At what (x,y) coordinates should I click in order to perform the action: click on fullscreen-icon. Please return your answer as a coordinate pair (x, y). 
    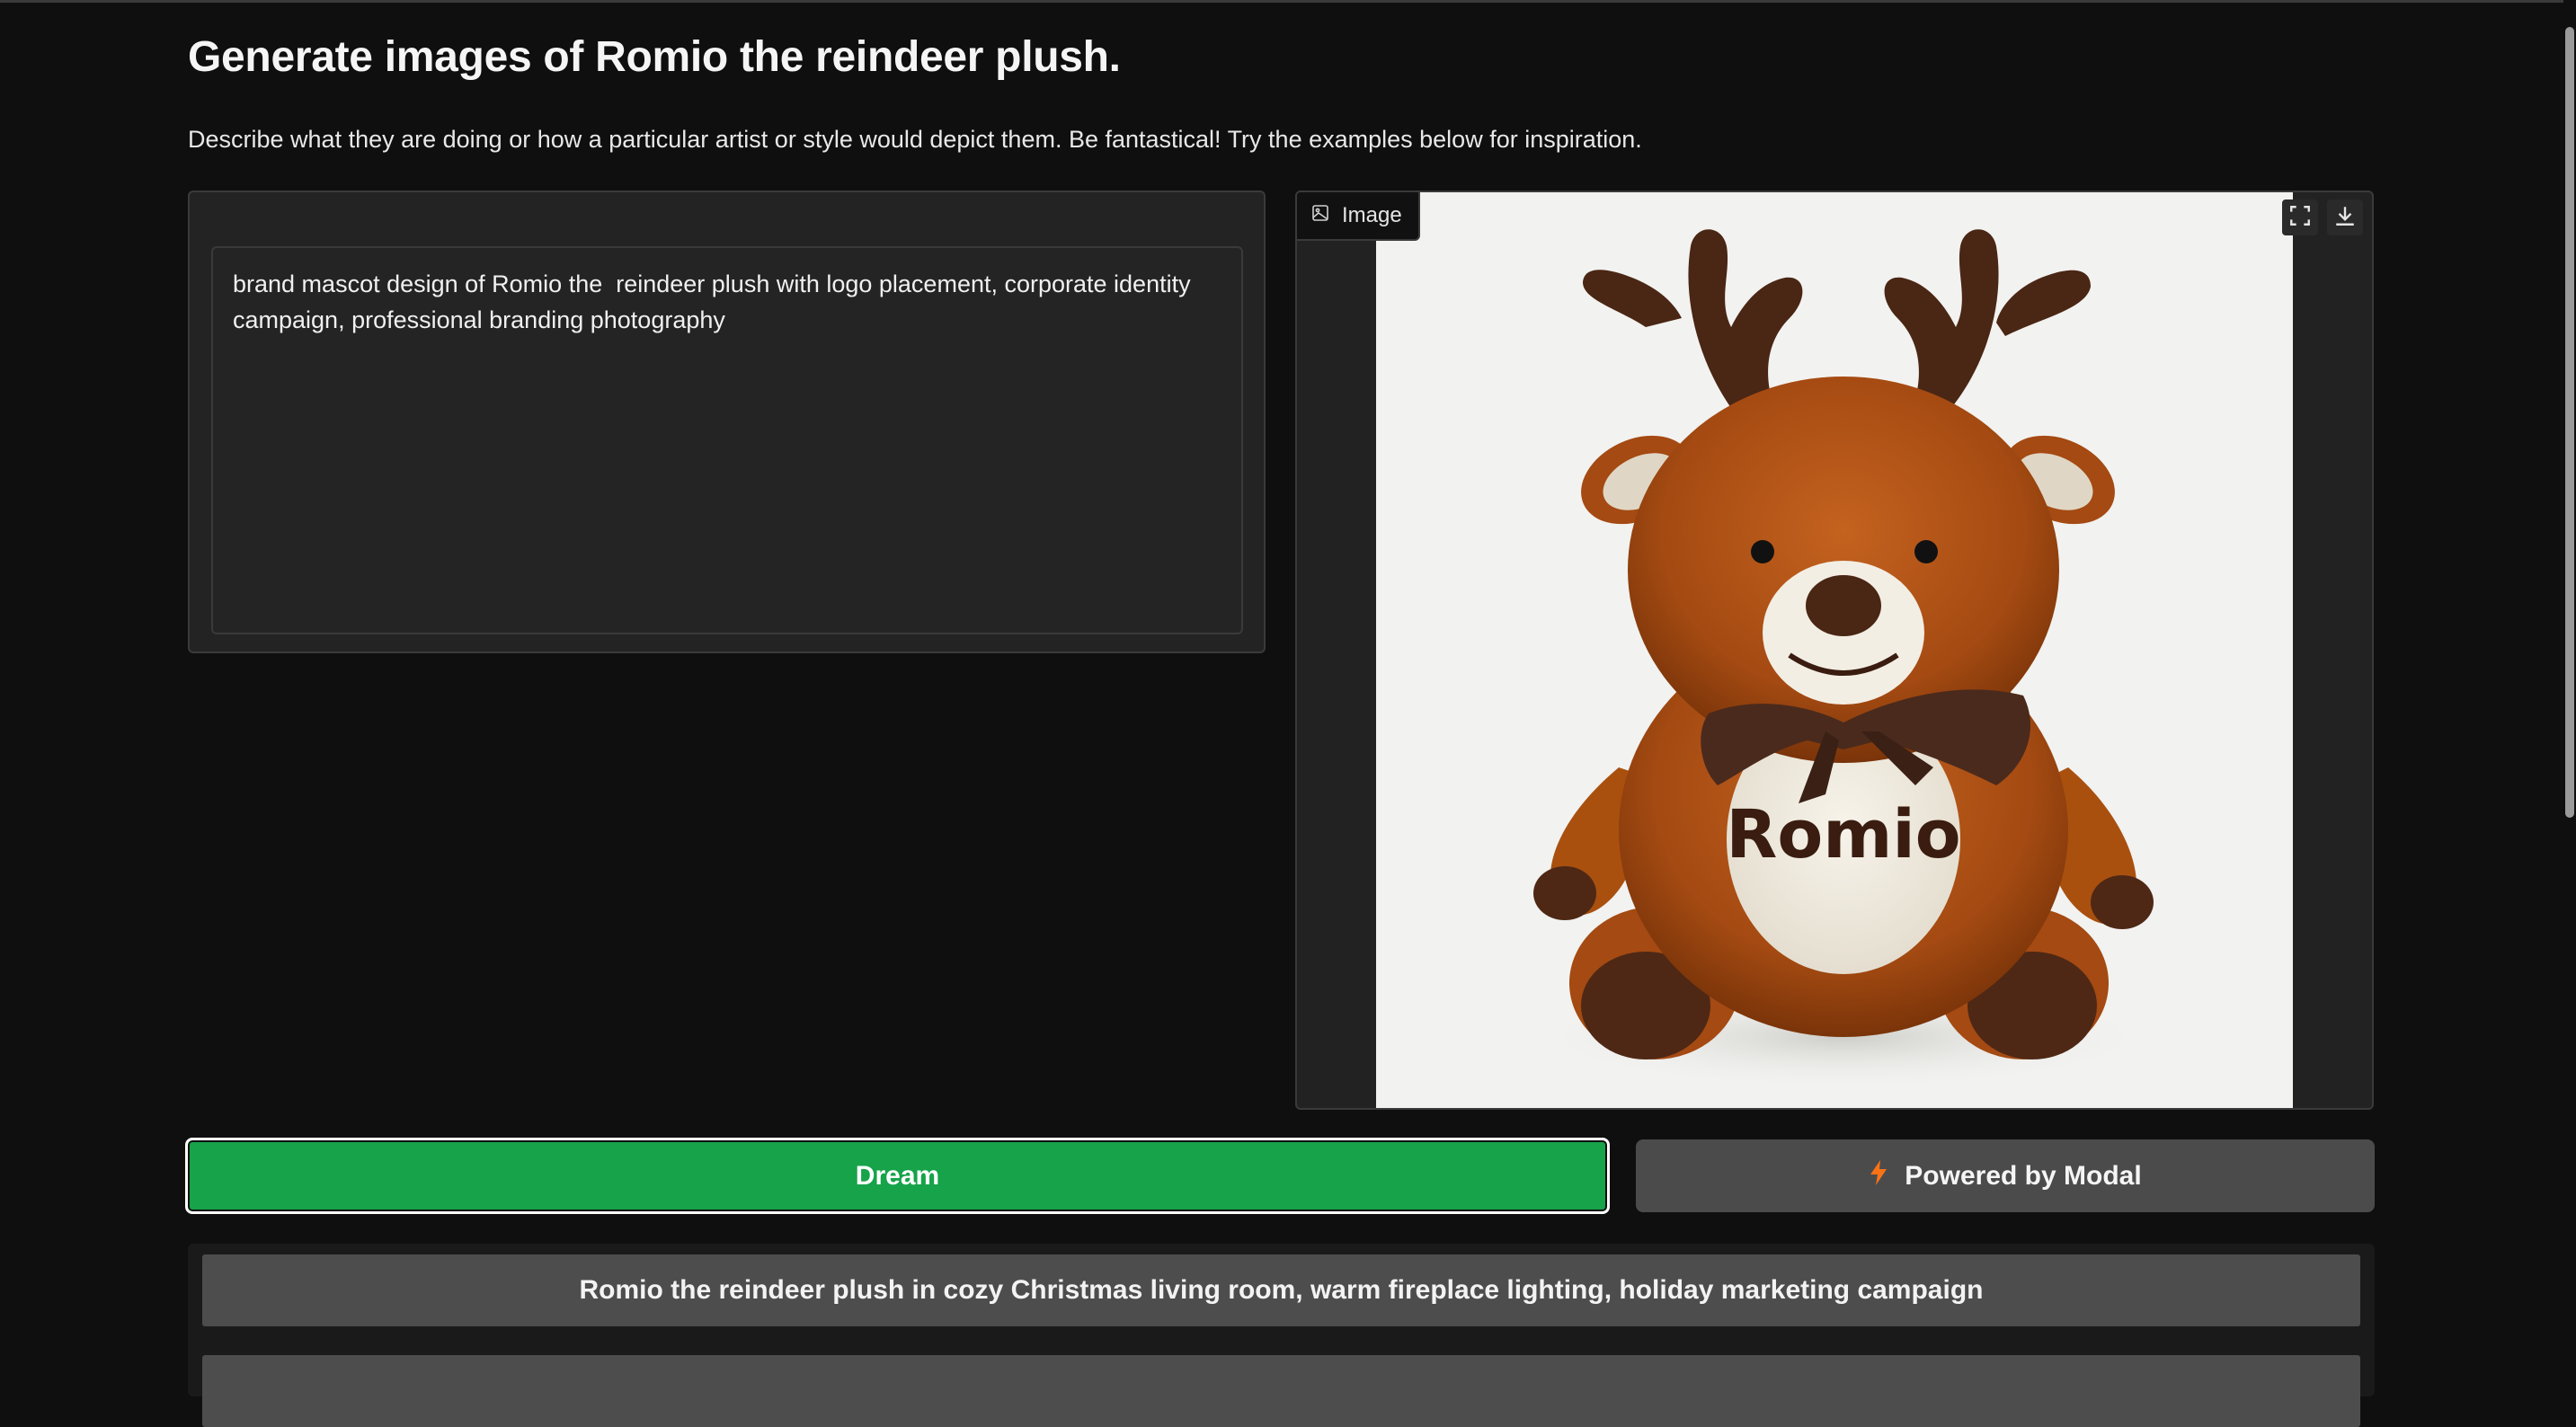
    Looking at the image, I should click on (2300, 218).